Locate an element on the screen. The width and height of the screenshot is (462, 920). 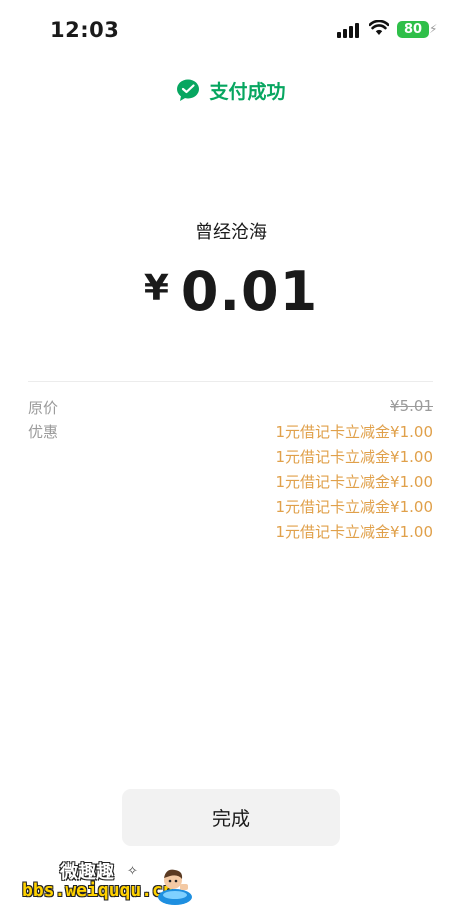
original-price-value: ¥5.01 is located at coordinates (411, 406).